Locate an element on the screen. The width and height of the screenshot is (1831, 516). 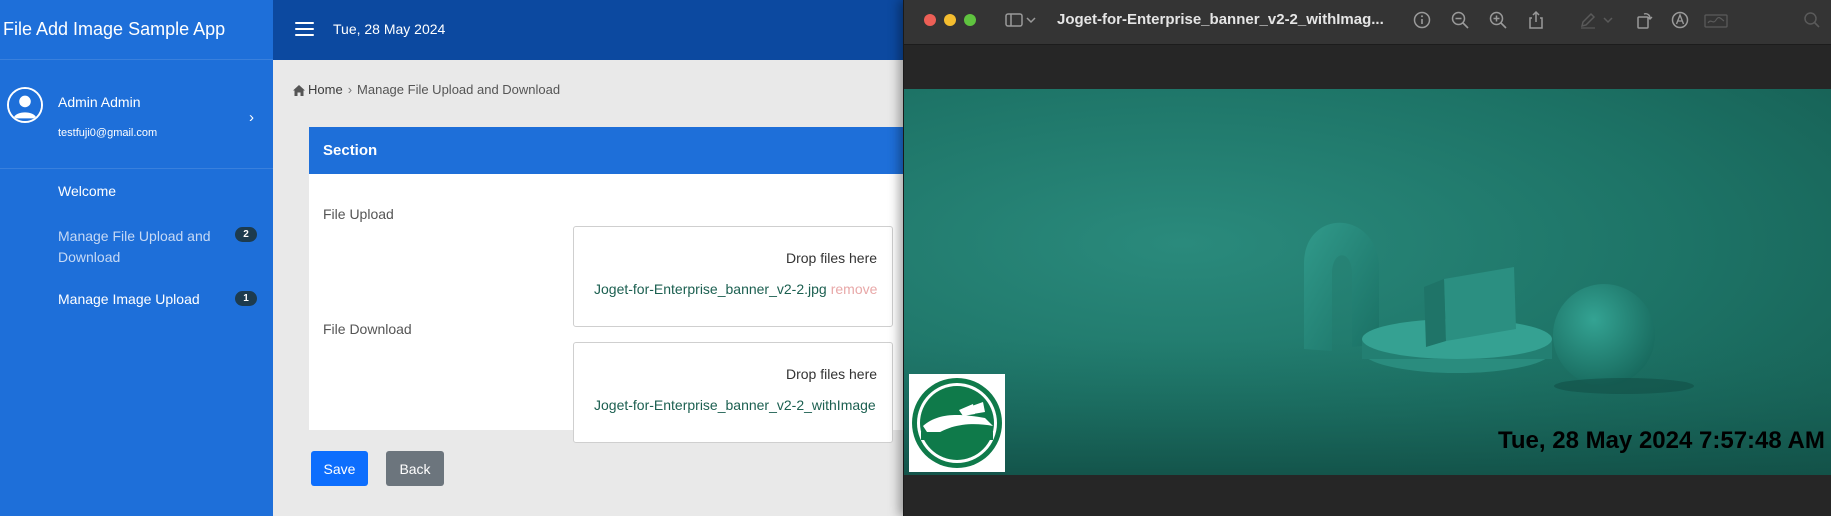
minimize-window-button is located at coordinates (950, 20).